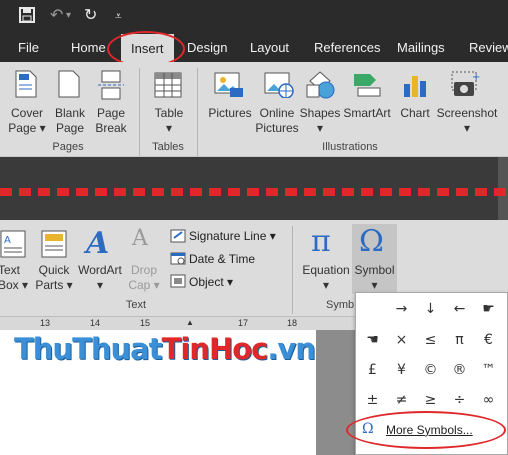 Image resolution: width=508 pixels, height=455 pixels. What do you see at coordinates (168, 147) in the screenshot?
I see `group-label-tables: Tables` at bounding box center [168, 147].